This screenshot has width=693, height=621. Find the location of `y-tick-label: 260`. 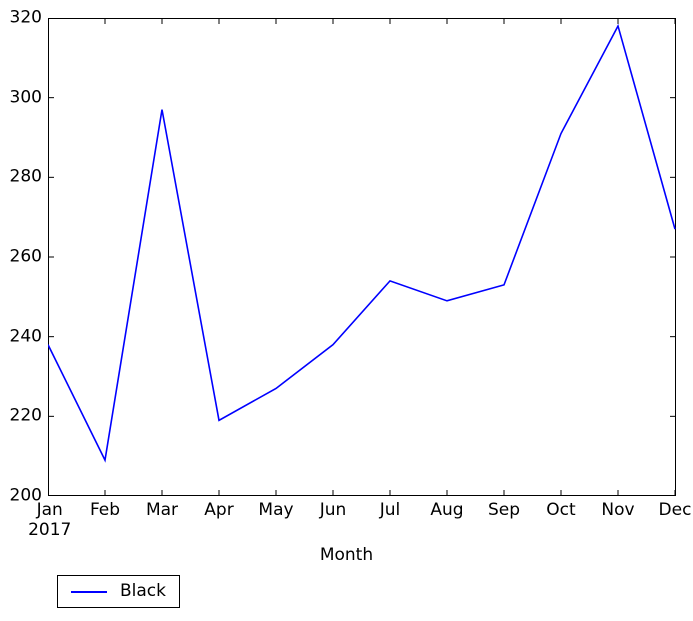

y-tick-label: 260 is located at coordinates (25, 256).